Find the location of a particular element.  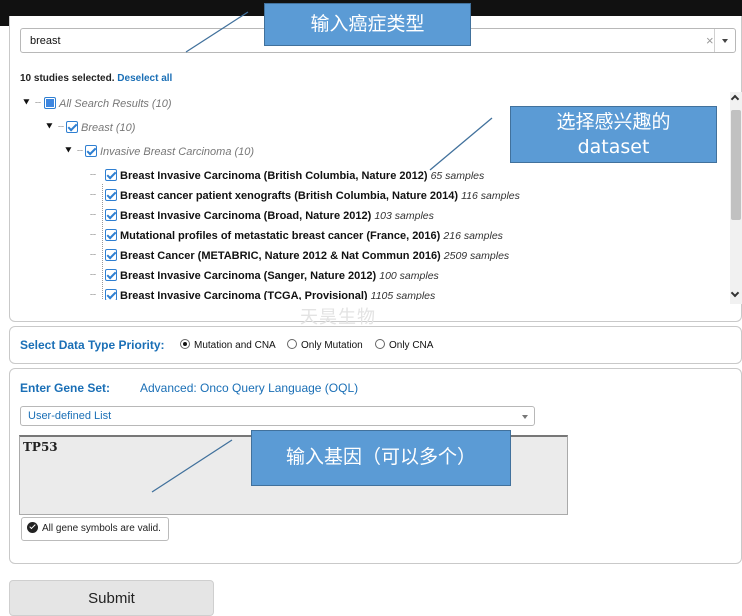

search-dropdown-toggle is located at coordinates (725, 40).